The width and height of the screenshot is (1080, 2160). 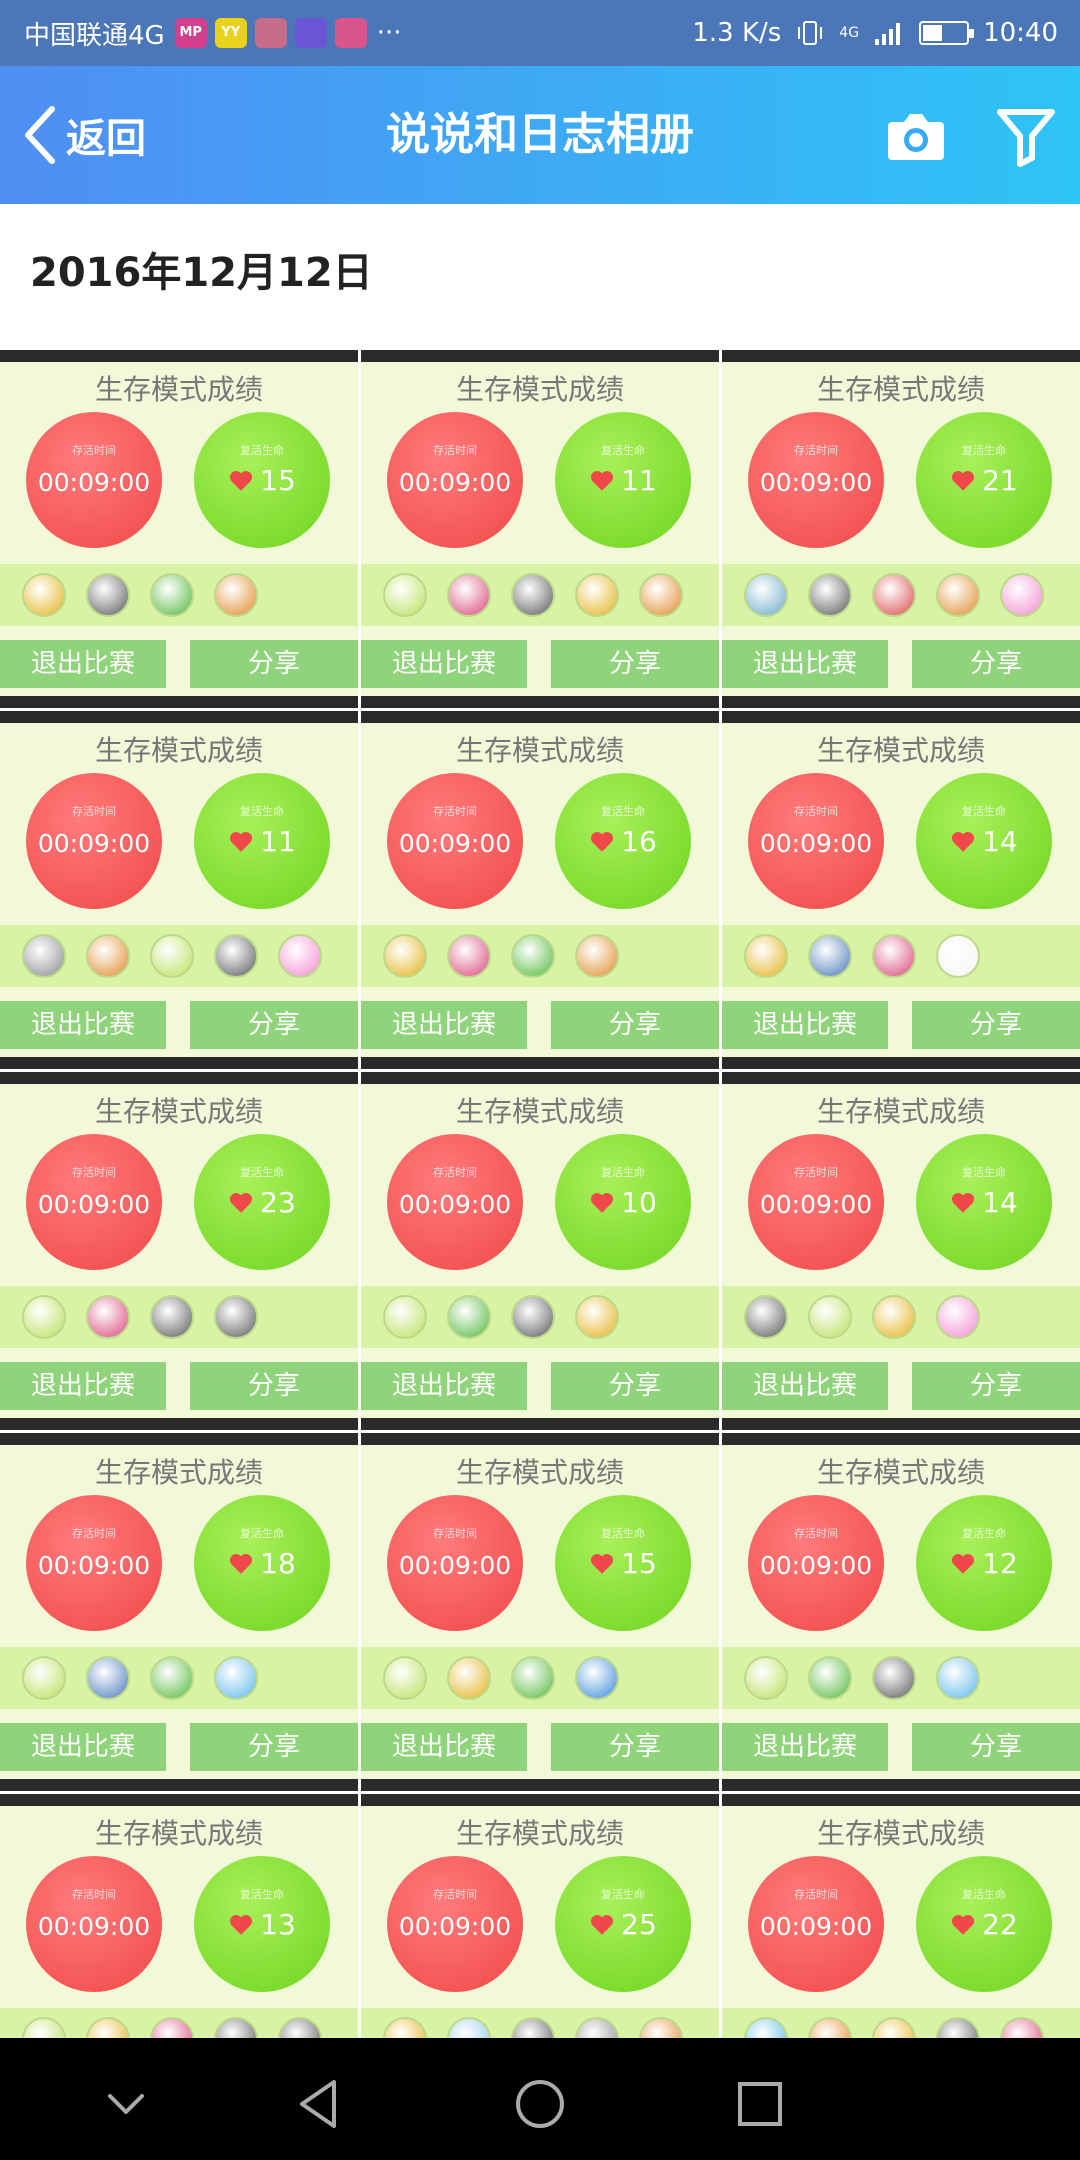 I want to click on hearts-row: 14, so click(x=984, y=1202).